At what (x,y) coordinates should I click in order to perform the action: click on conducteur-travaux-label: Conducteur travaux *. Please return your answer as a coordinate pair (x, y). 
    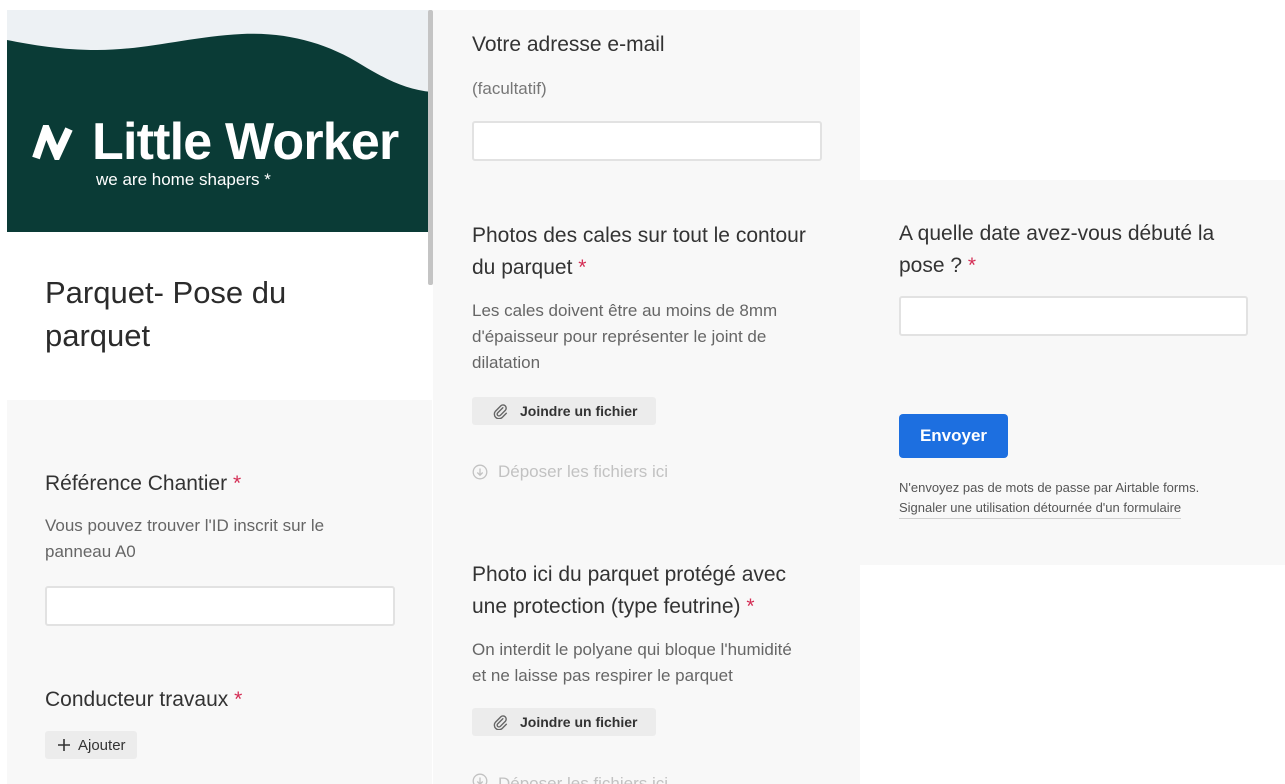
    Looking at the image, I should click on (143, 700).